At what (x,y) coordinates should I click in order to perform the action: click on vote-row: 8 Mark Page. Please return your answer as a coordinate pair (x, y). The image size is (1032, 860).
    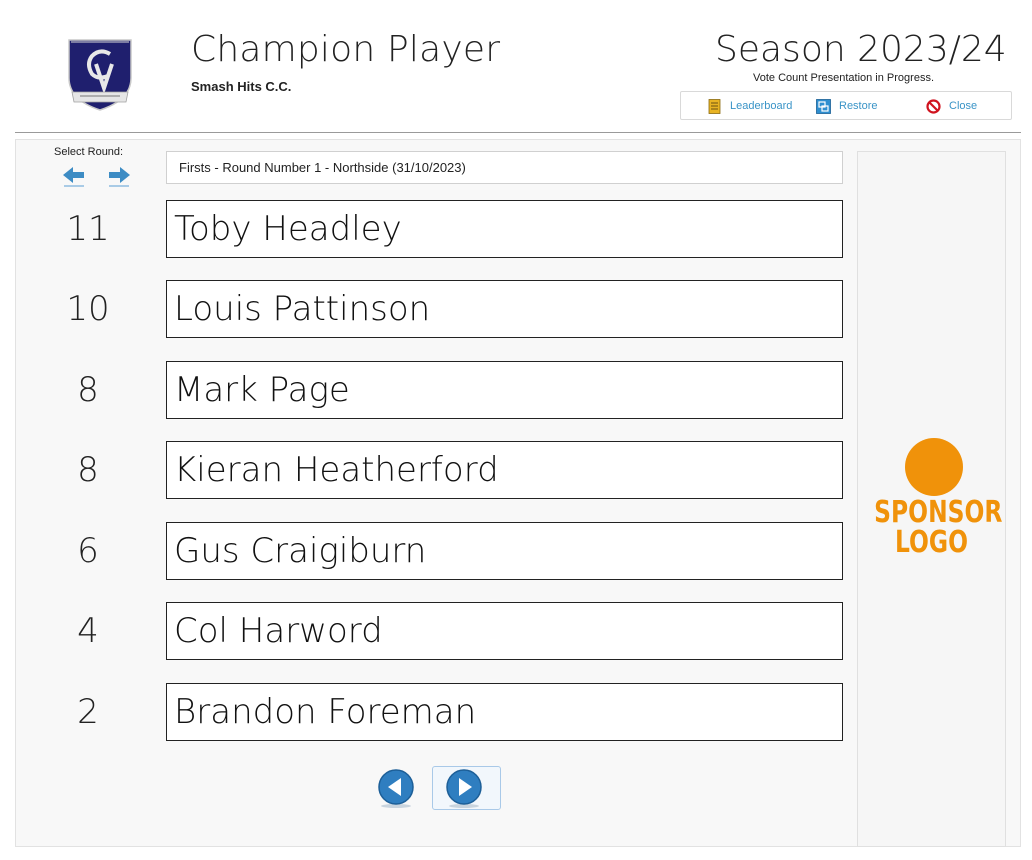
    Looking at the image, I should click on (430, 390).